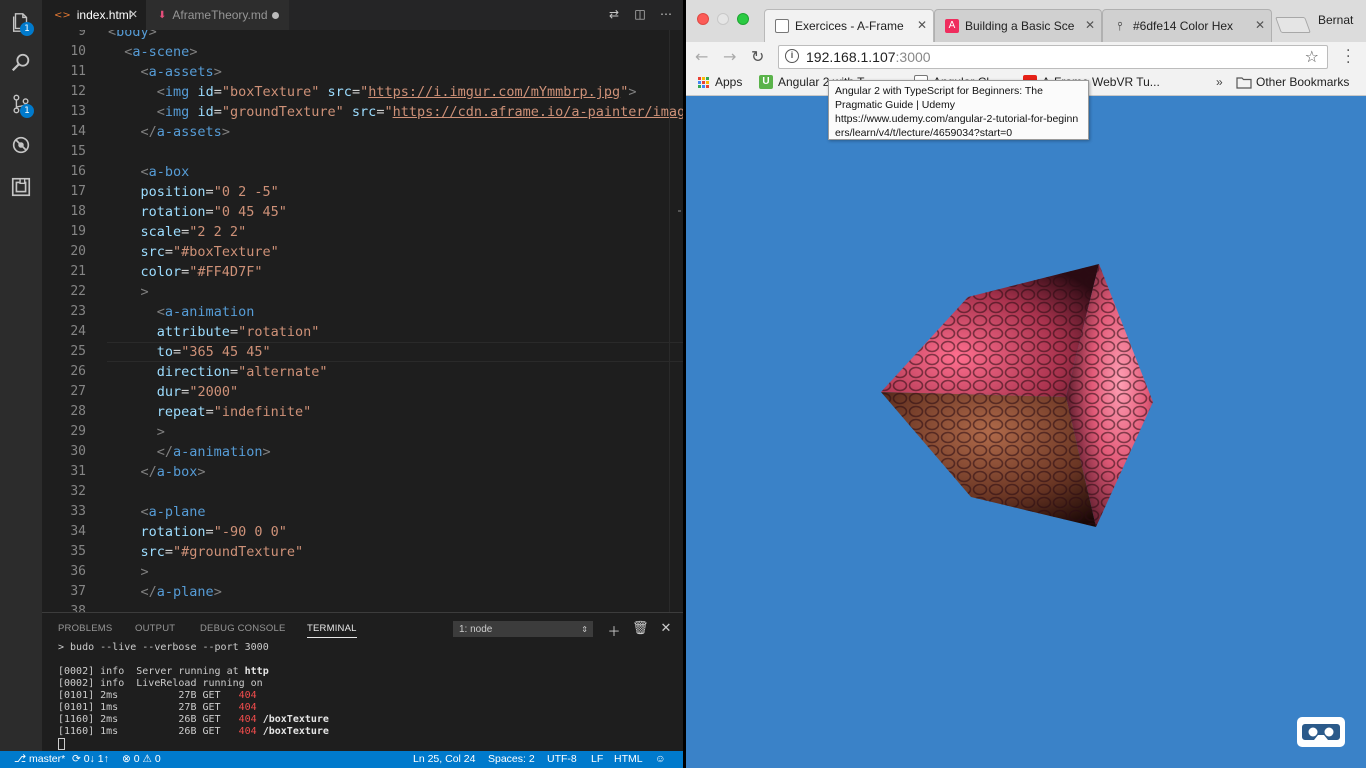 The height and width of the screenshot is (768, 1366). I want to click on source-control-button: 1, so click(21, 104).